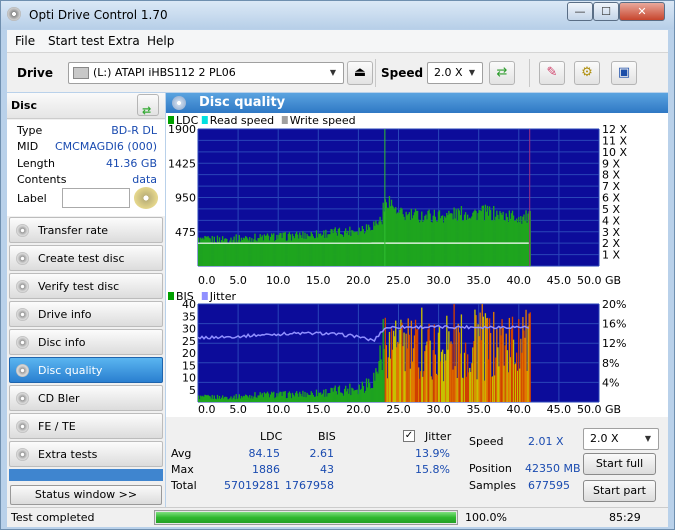  What do you see at coordinates (409, 436) in the screenshot?
I see `jitter-checkbox: ✓` at bounding box center [409, 436].